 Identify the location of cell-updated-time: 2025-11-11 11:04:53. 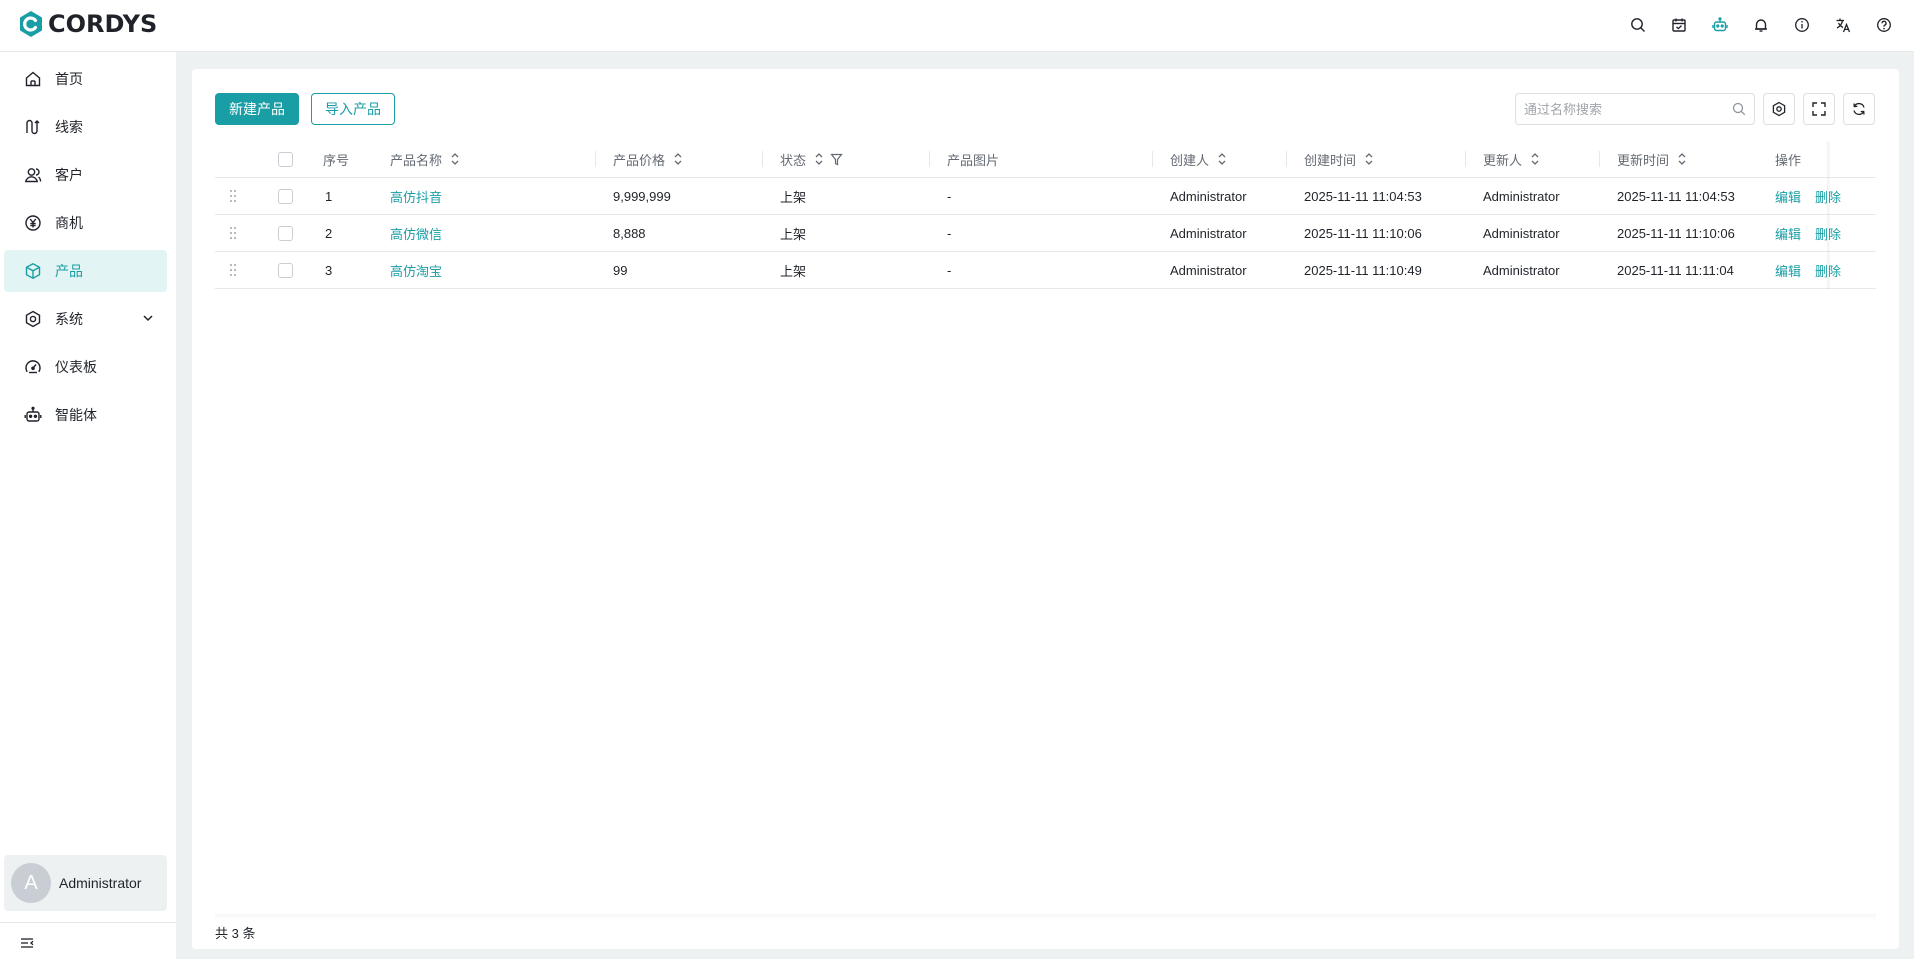
(1676, 196).